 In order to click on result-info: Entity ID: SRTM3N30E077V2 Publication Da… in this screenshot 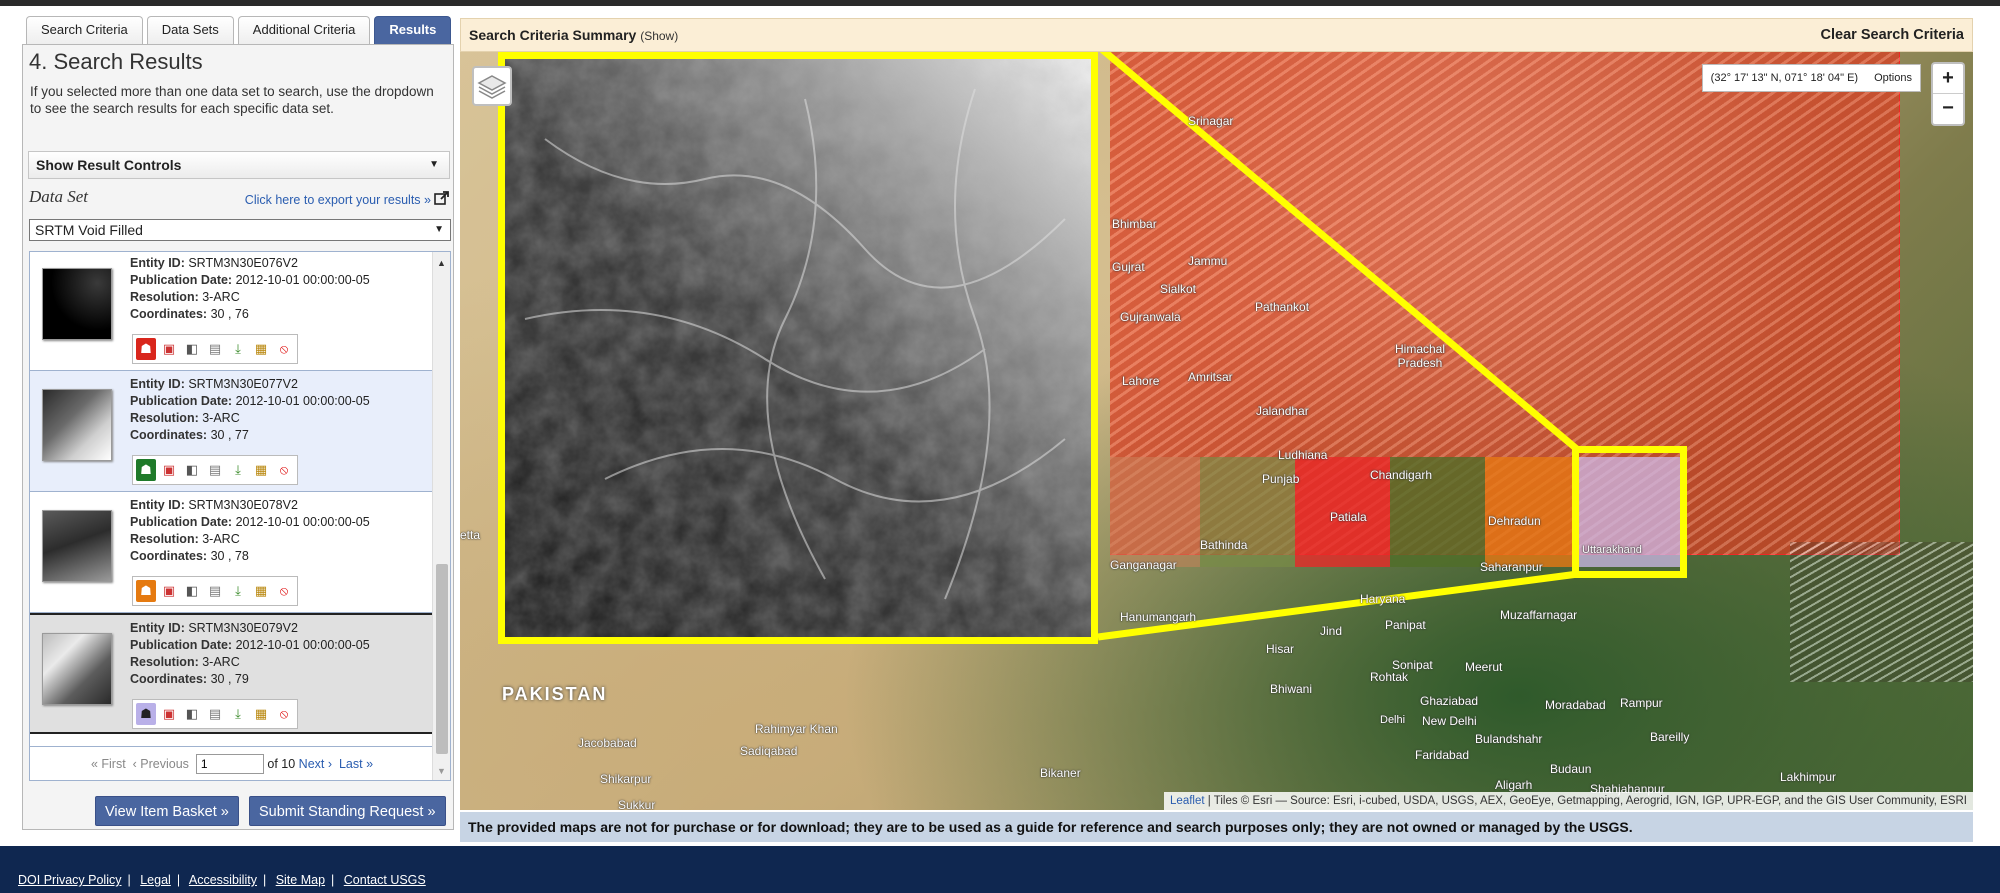, I will do `click(250, 410)`.